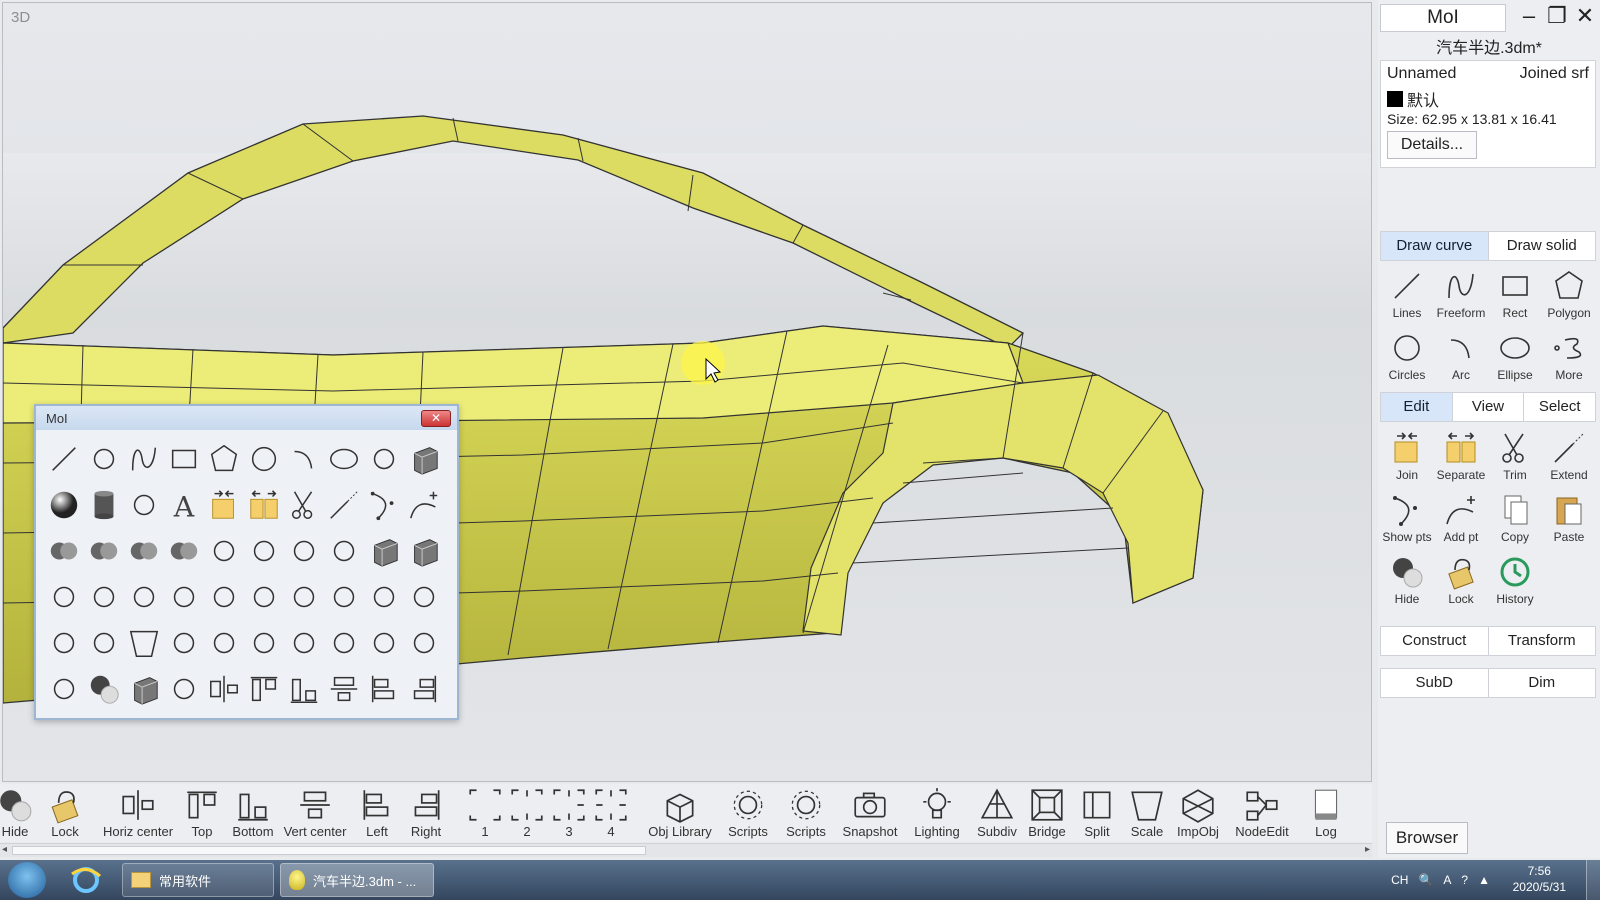 The width and height of the screenshot is (1600, 900). I want to click on tool-add-pt: Add pt, so click(1461, 521).